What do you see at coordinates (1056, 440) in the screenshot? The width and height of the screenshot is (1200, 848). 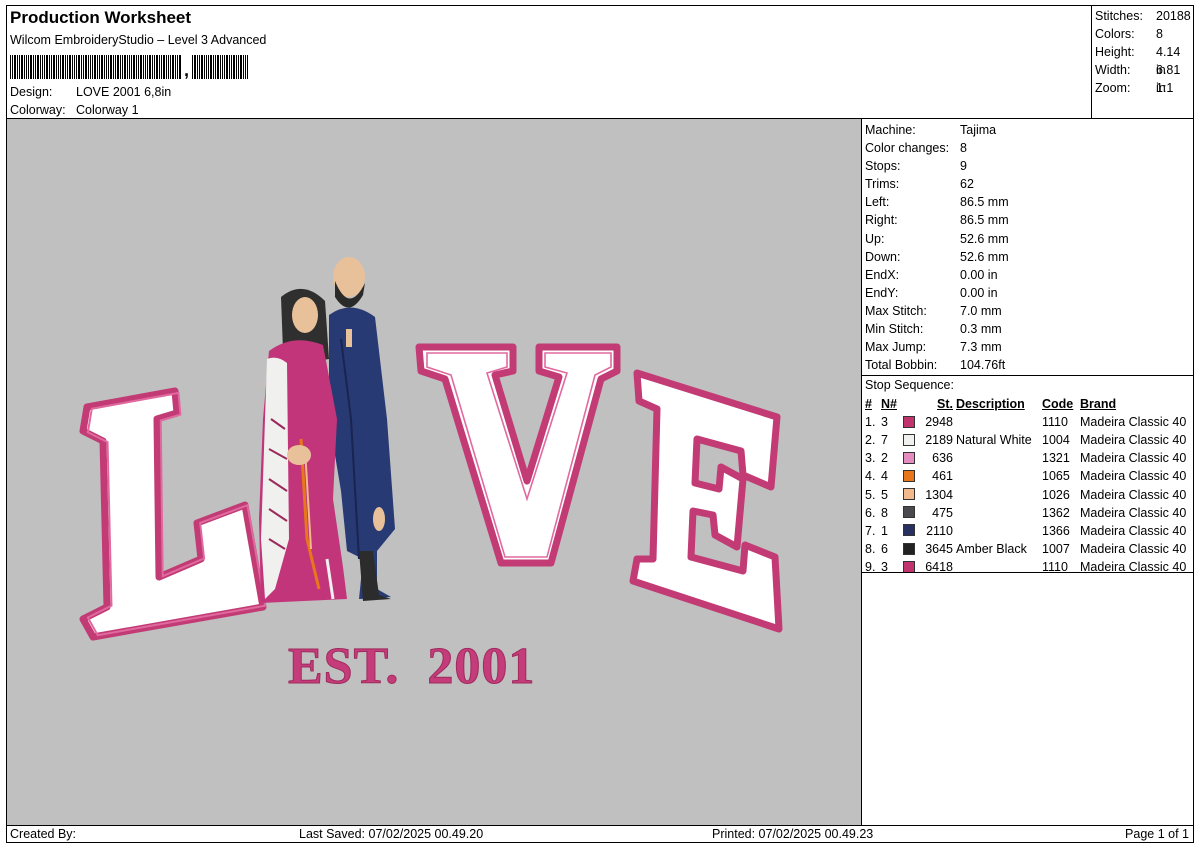 I see `thread-code: 1004` at bounding box center [1056, 440].